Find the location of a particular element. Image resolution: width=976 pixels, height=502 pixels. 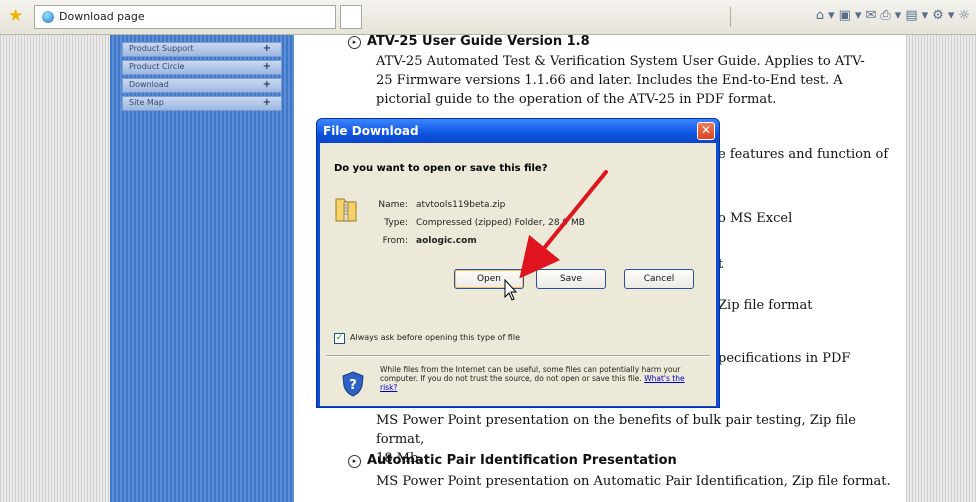

mail-icon: ✉ is located at coordinates (870, 16).